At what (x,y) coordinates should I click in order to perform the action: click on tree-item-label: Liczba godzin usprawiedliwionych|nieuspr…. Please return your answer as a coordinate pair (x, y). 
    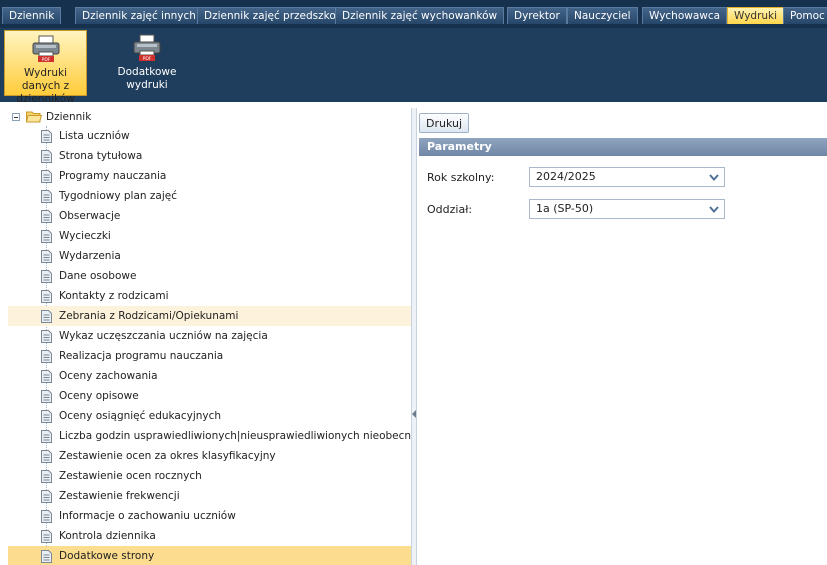
    Looking at the image, I should click on (235, 436).